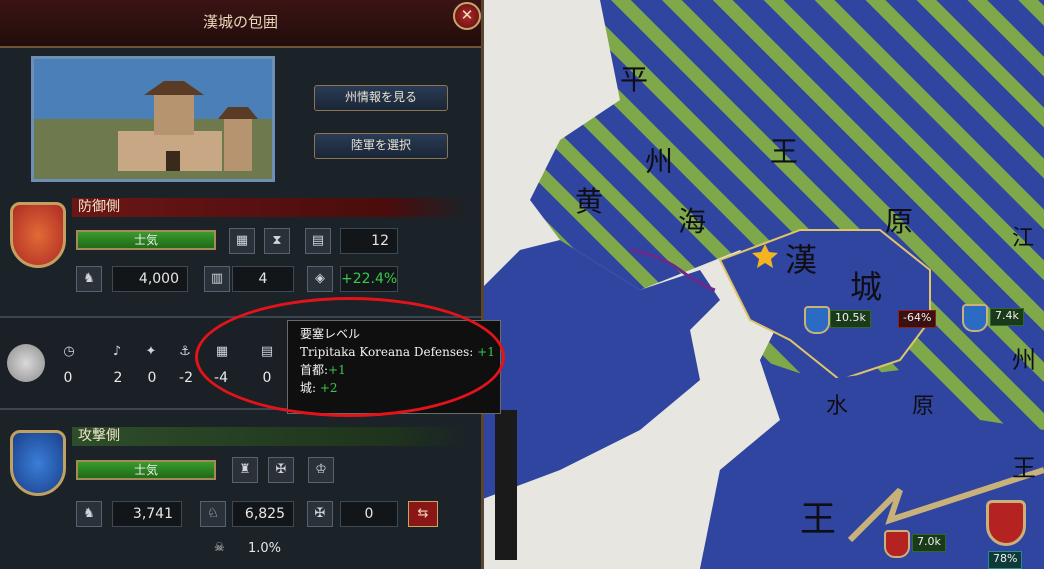 The image size is (1044, 569). Describe the element at coordinates (589, 201) in the screenshot. I see `map-label: 黄` at that location.